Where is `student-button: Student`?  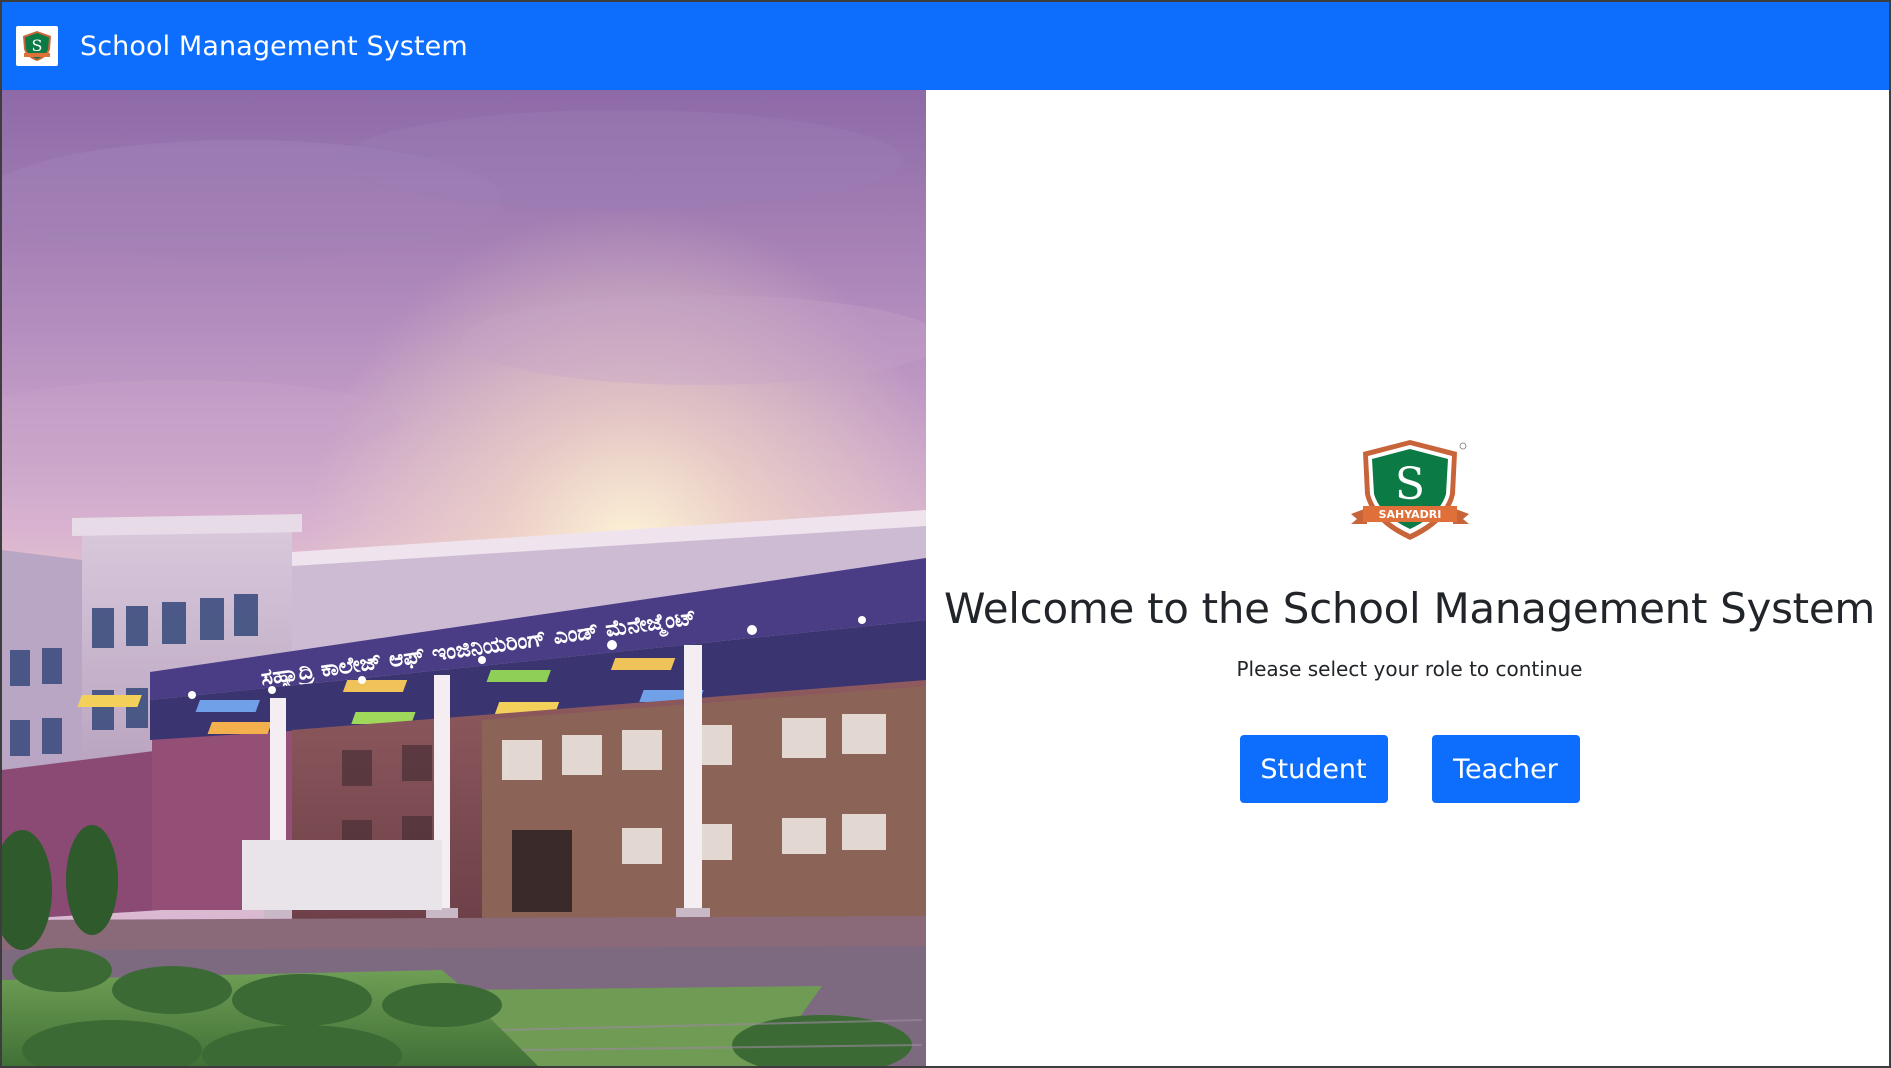
student-button: Student is located at coordinates (1313, 769).